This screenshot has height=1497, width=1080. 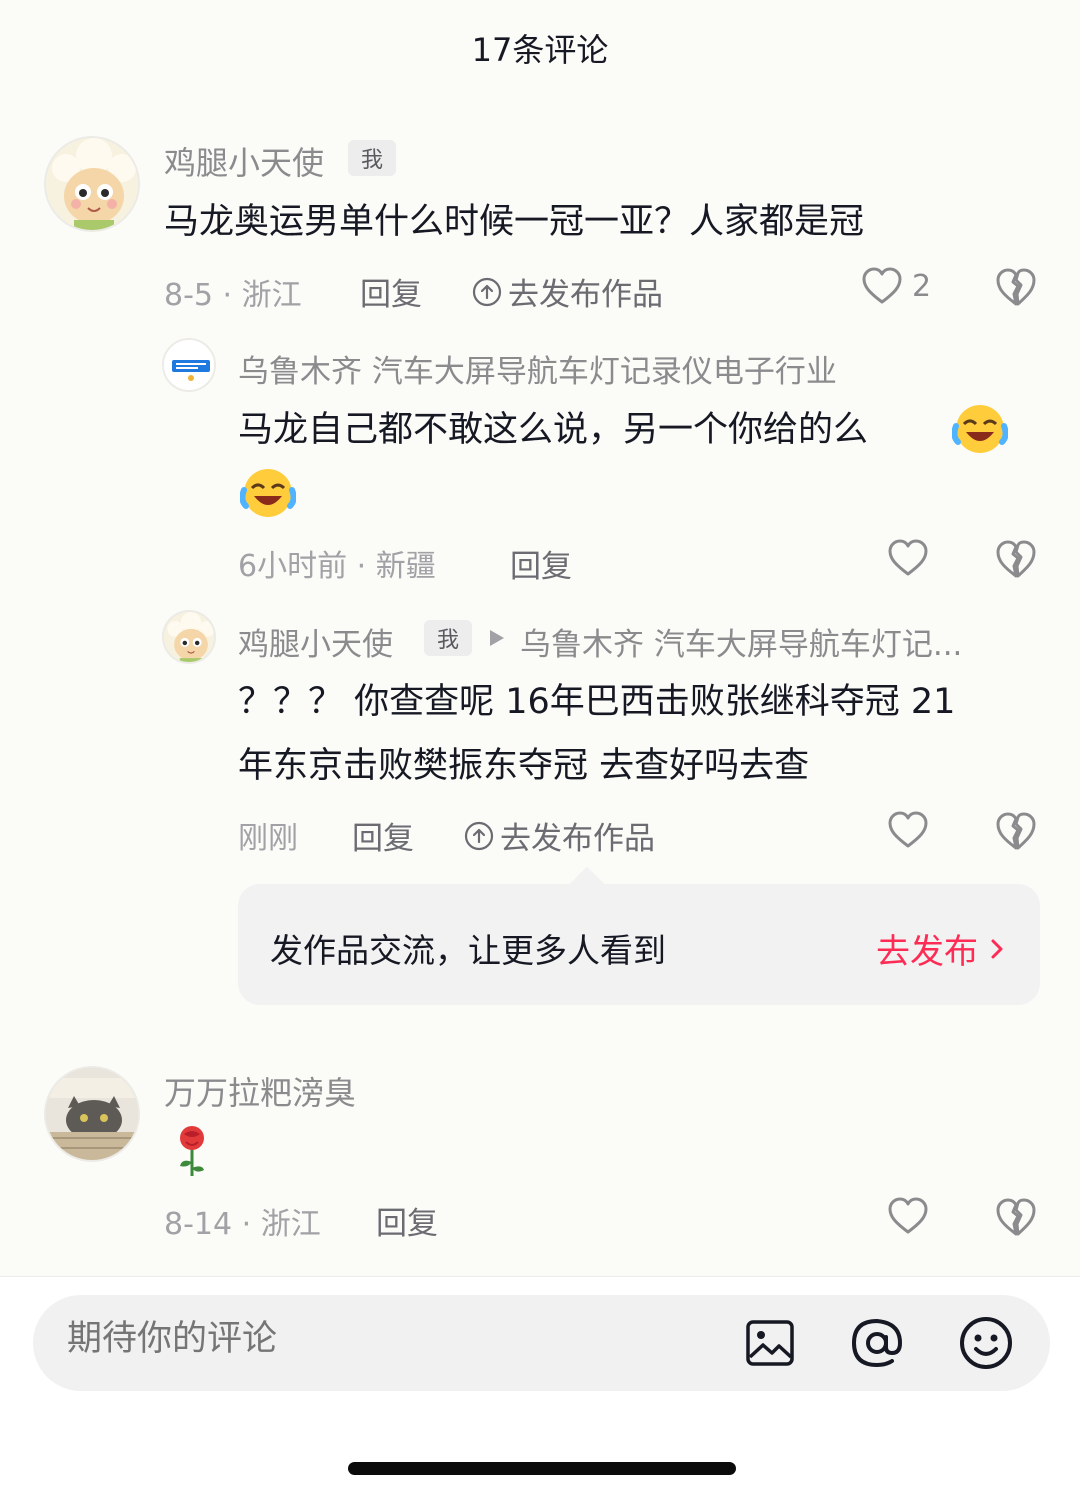 I want to click on shop-logo-avatar-icon, so click(x=189, y=365).